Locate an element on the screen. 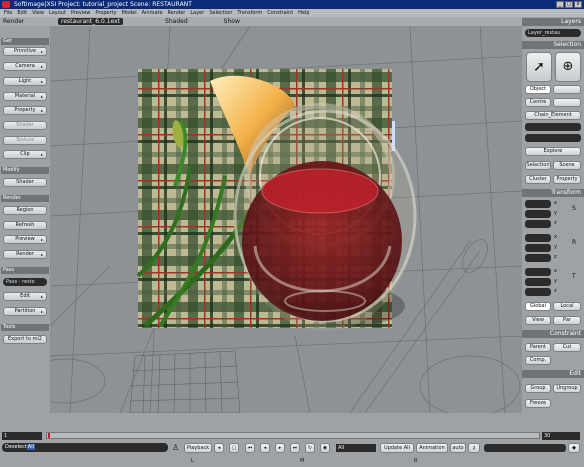 This screenshot has width=584, height=467. render-button: Render ▸ is located at coordinates (25, 254).